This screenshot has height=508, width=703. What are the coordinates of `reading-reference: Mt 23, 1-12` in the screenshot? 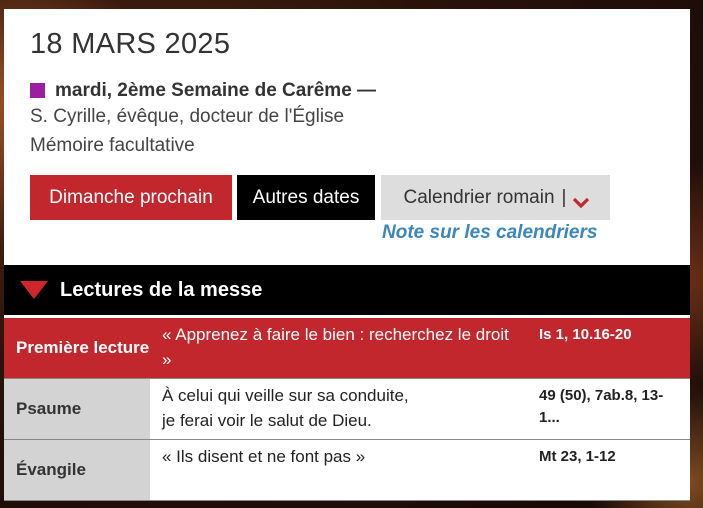 It's located at (611, 457).